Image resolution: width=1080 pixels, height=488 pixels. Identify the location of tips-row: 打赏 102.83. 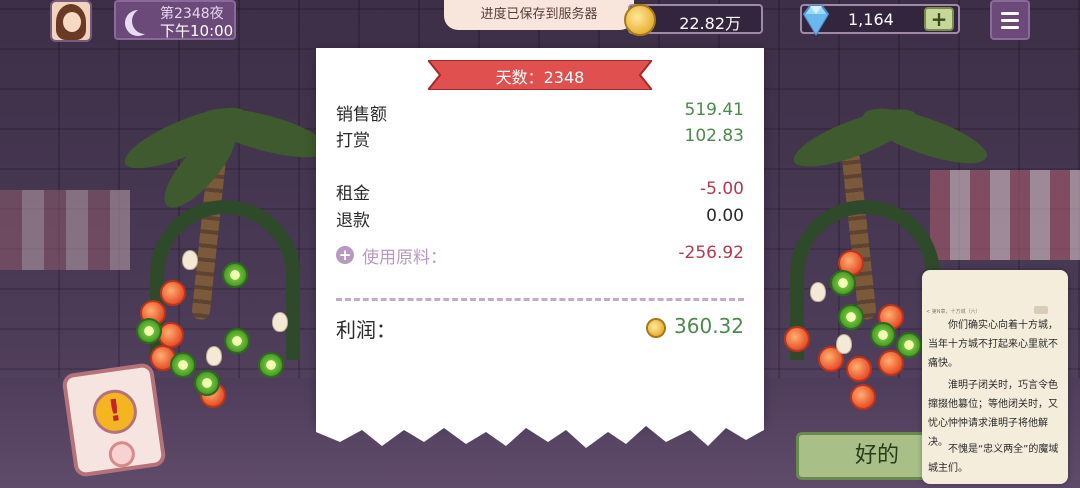
(540, 138).